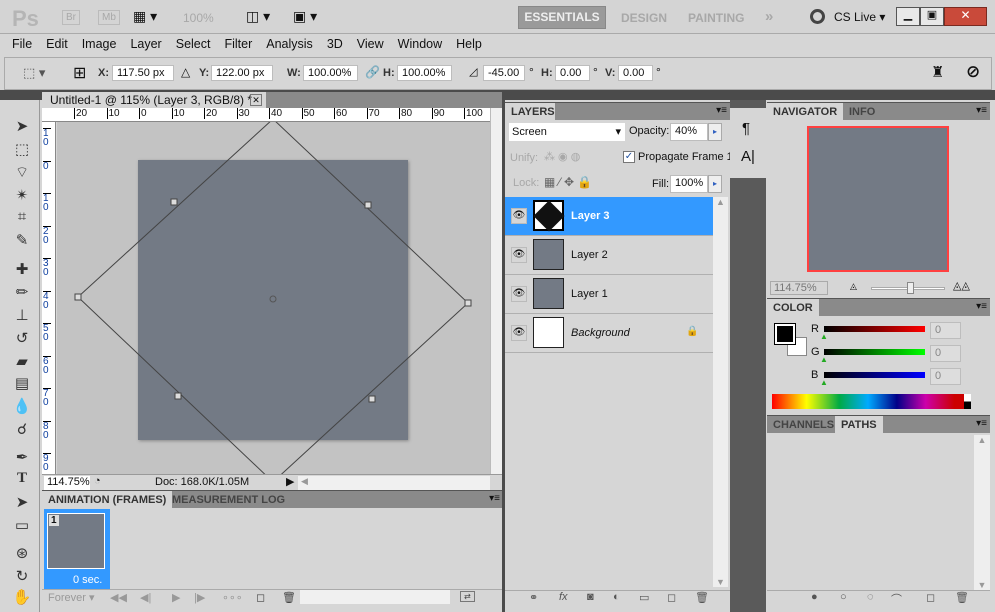  Describe the element at coordinates (563, 597) in the screenshot. I see `layer-style-icon: fx` at that location.